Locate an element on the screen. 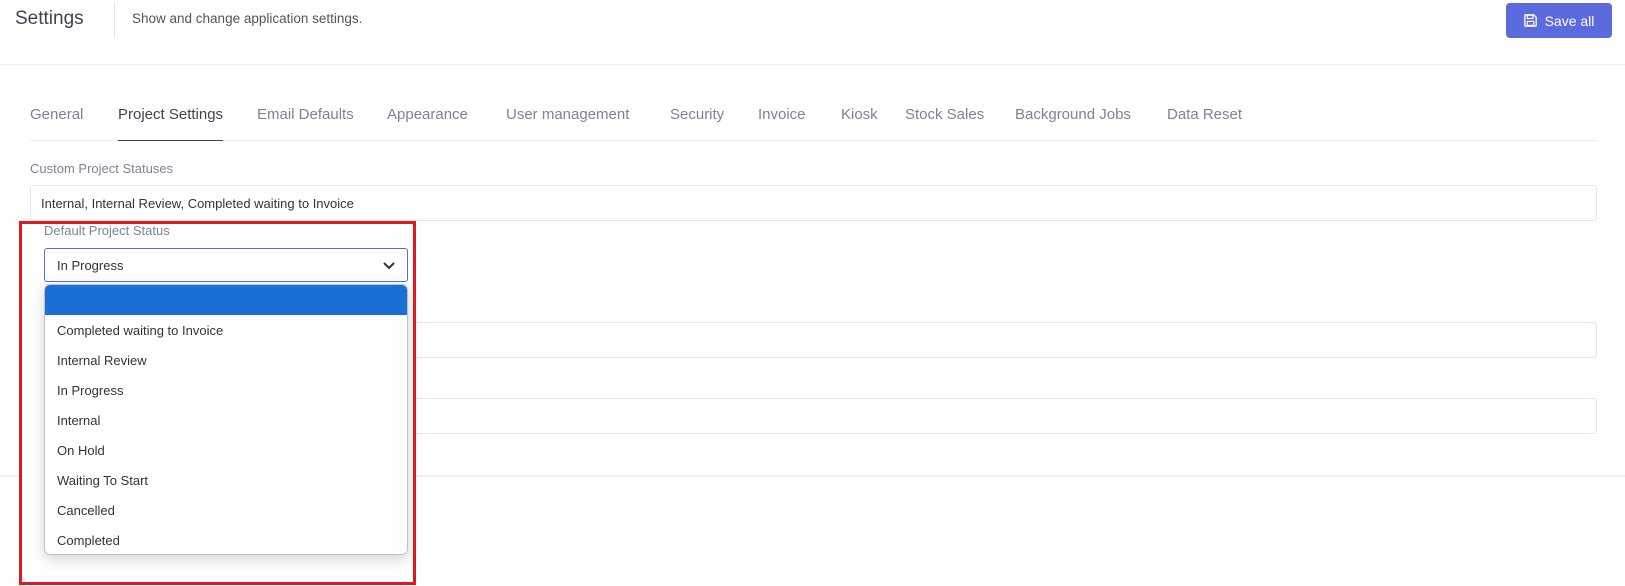 This screenshot has height=586, width=1625. save-all-button: Save all is located at coordinates (1559, 20).